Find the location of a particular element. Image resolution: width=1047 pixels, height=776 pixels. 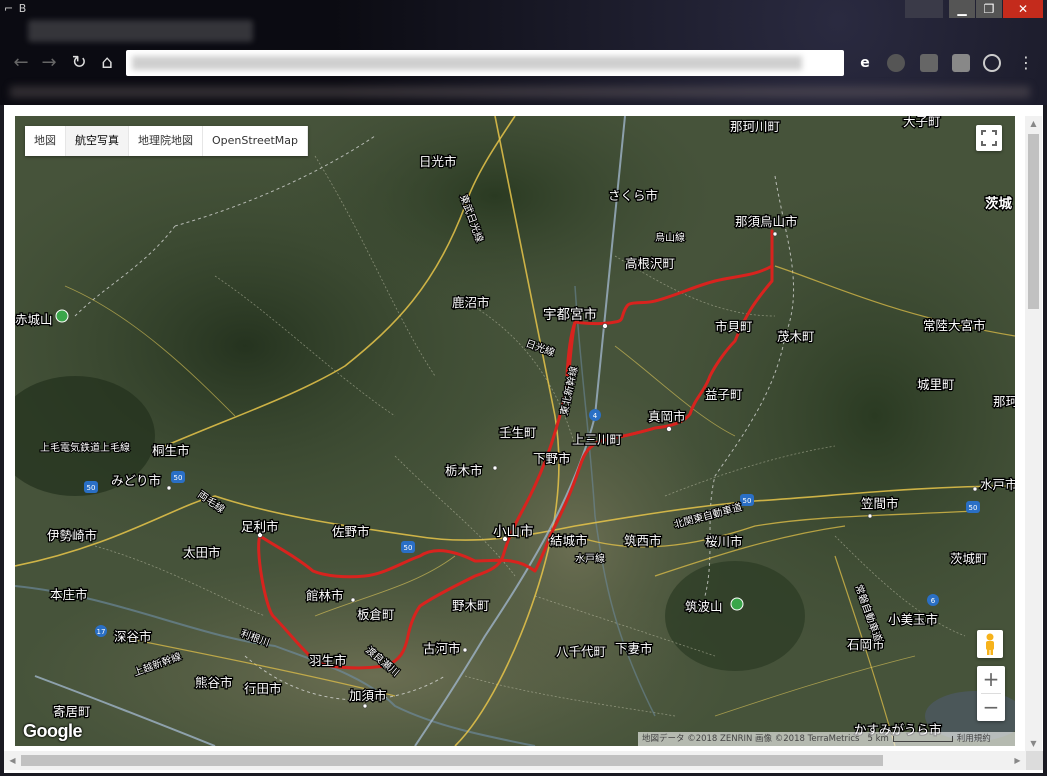

browser-toolbar: ← → ↻ ⌂ ☆ e ⋮ is located at coordinates (523, 62).